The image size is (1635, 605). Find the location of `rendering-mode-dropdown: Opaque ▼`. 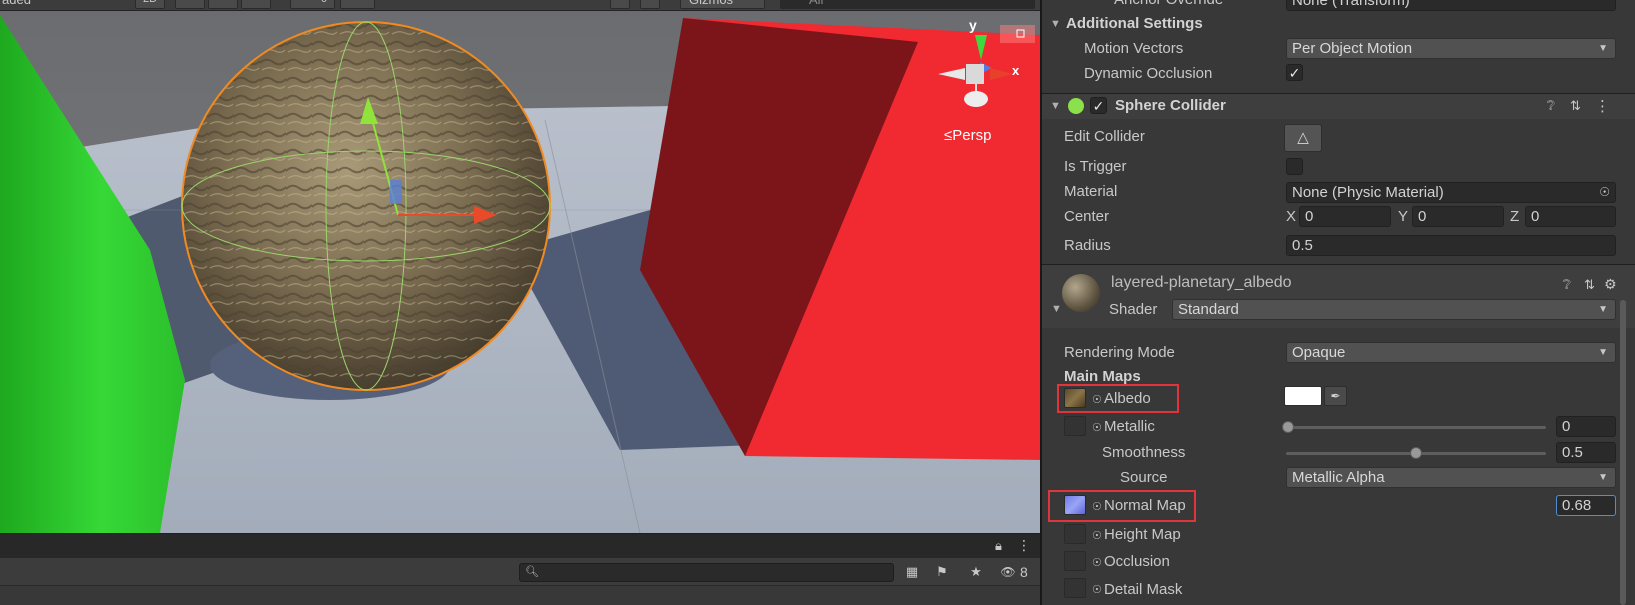

rendering-mode-dropdown: Opaque ▼ is located at coordinates (1451, 352).